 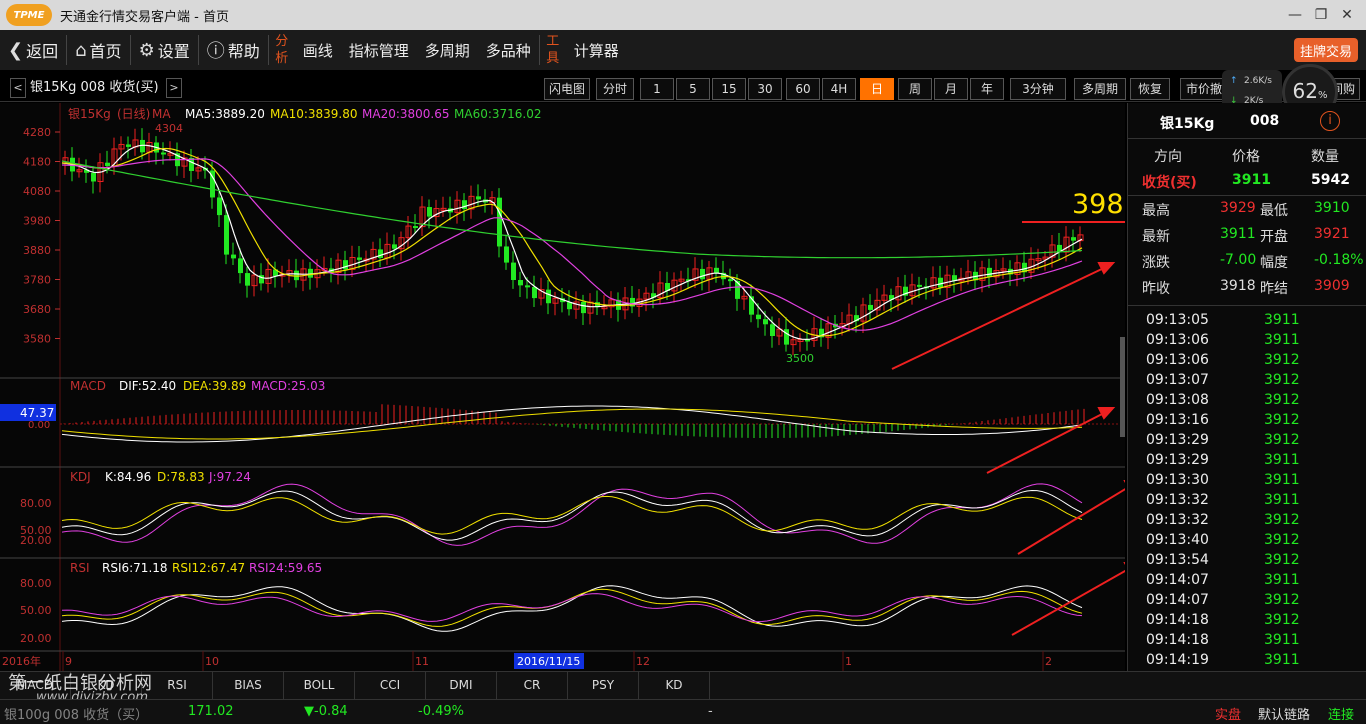 What do you see at coordinates (81, 50) in the screenshot?
I see `home-icon: ⌂` at bounding box center [81, 50].